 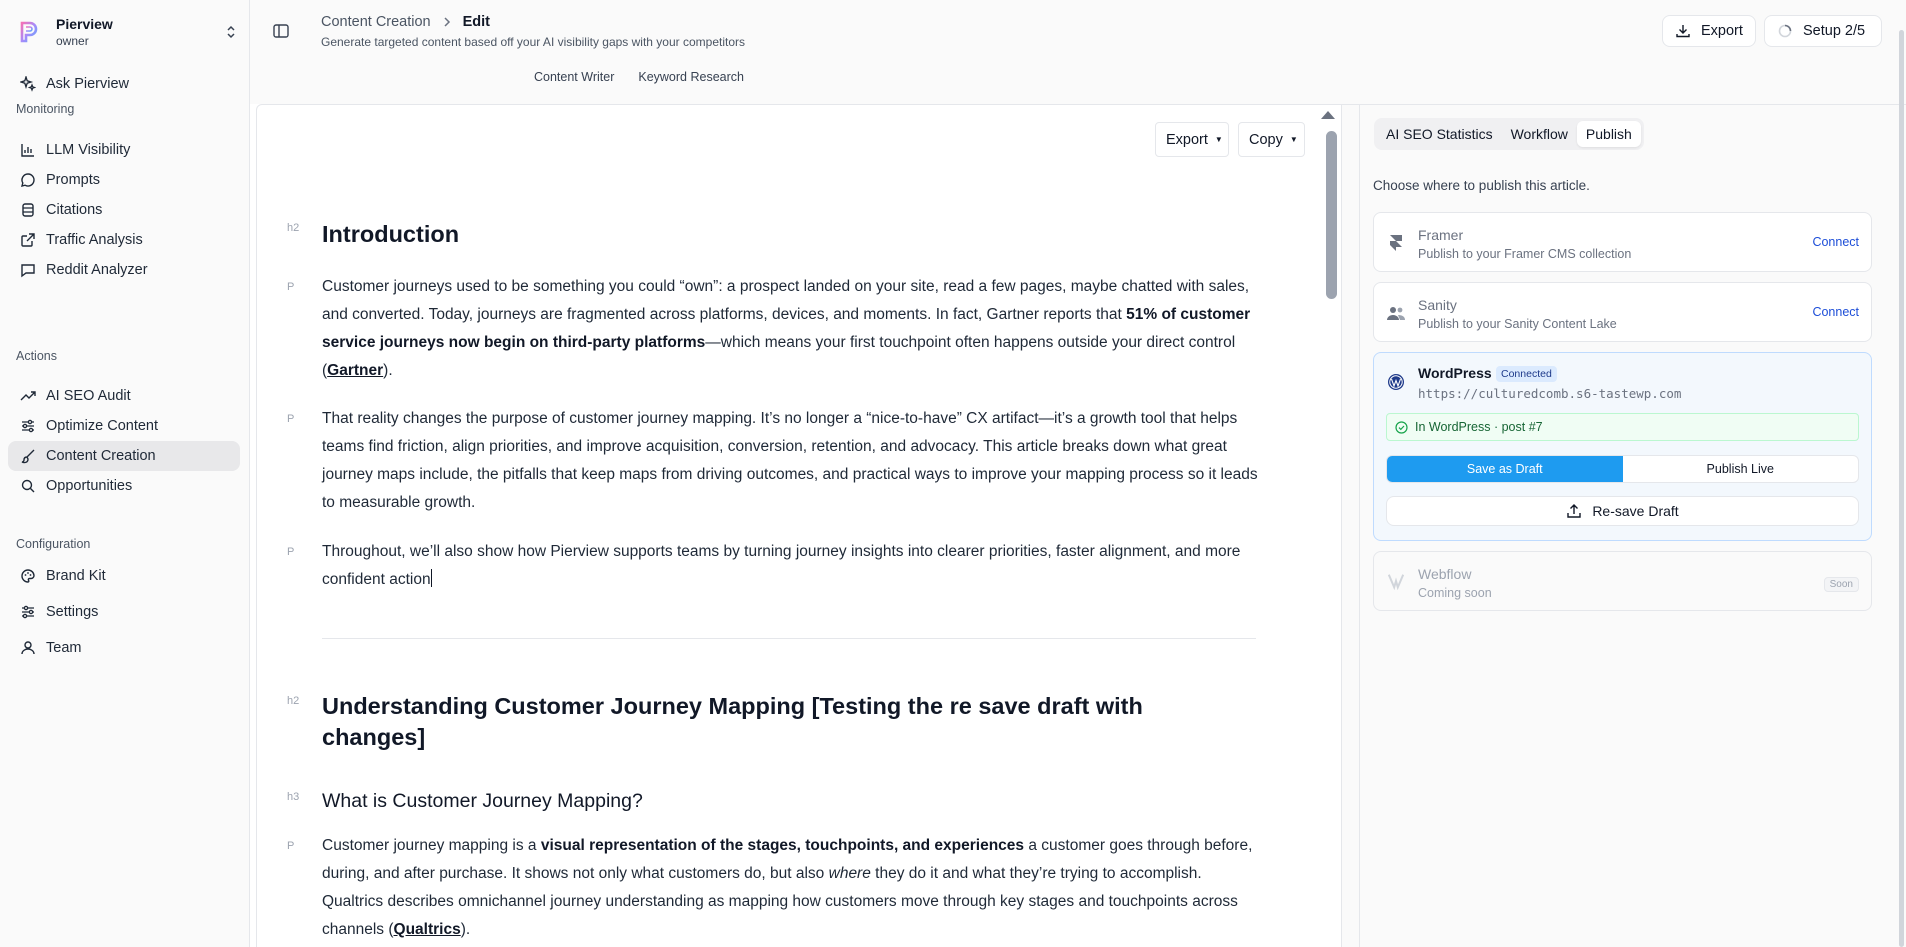 I want to click on editor-export-dropdown: Export ▼, so click(x=1192, y=139).